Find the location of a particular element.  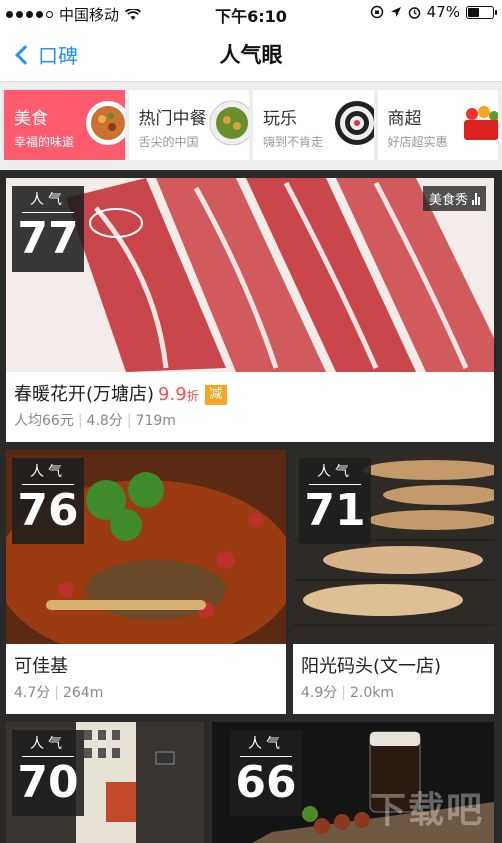

popularity-badge: 人气 70 is located at coordinates (48, 773).